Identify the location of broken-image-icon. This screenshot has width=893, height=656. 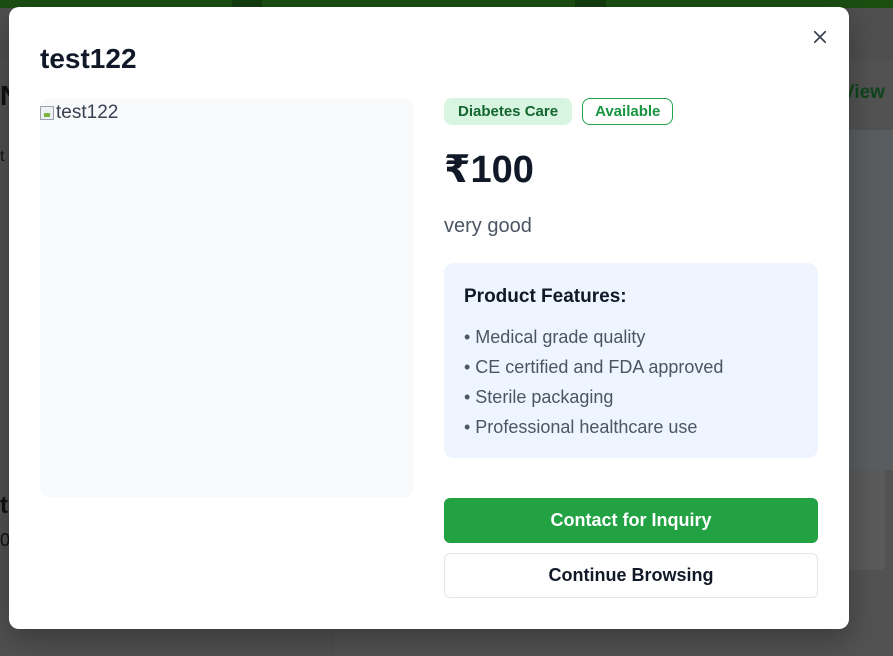
(47, 113).